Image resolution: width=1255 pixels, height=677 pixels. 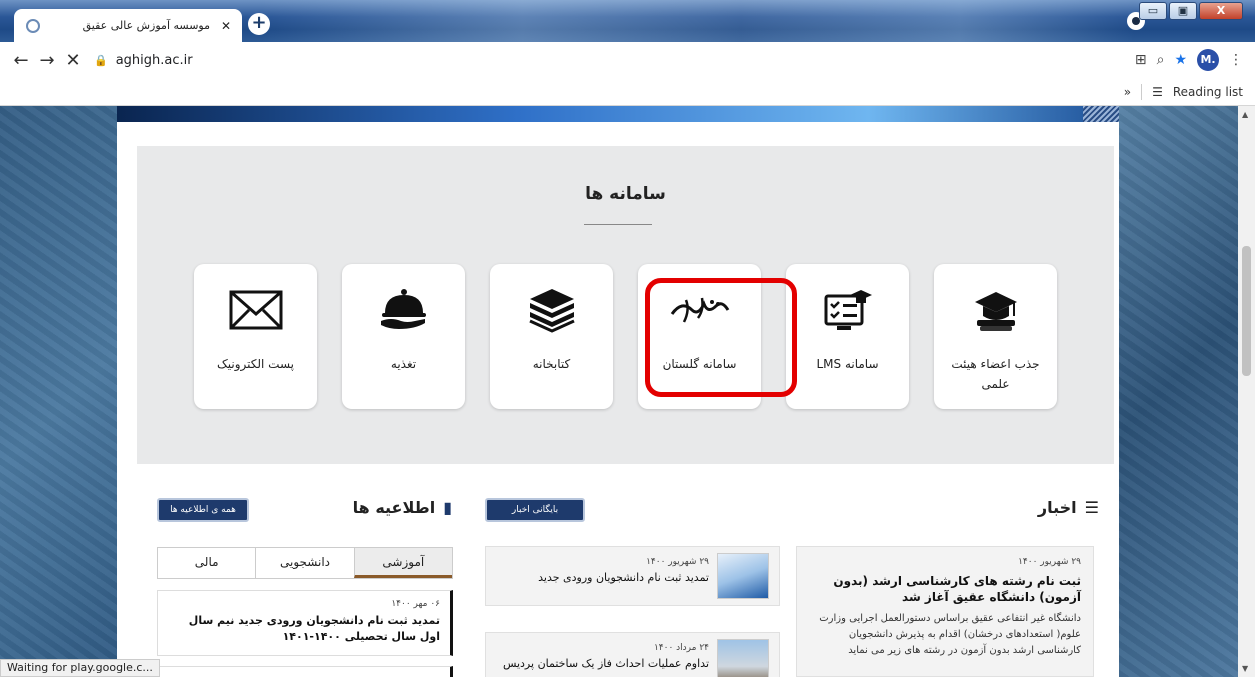 What do you see at coordinates (1208, 92) in the screenshot?
I see `reading-list-button: Reading list` at bounding box center [1208, 92].